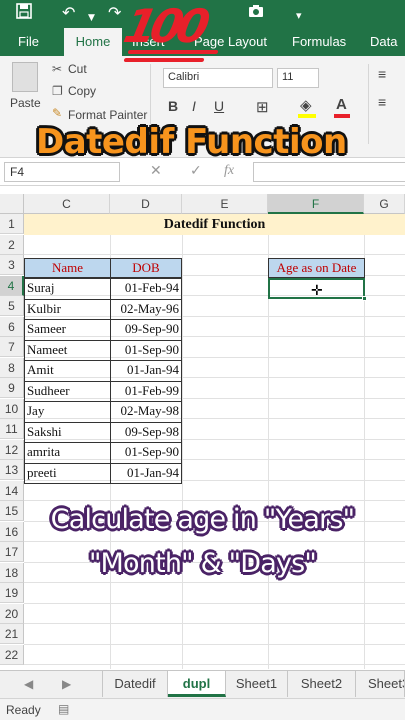 The height and width of the screenshot is (720, 405). Describe the element at coordinates (144, 288) in the screenshot. I see `dob-cell: 01-Feb-94` at that location.